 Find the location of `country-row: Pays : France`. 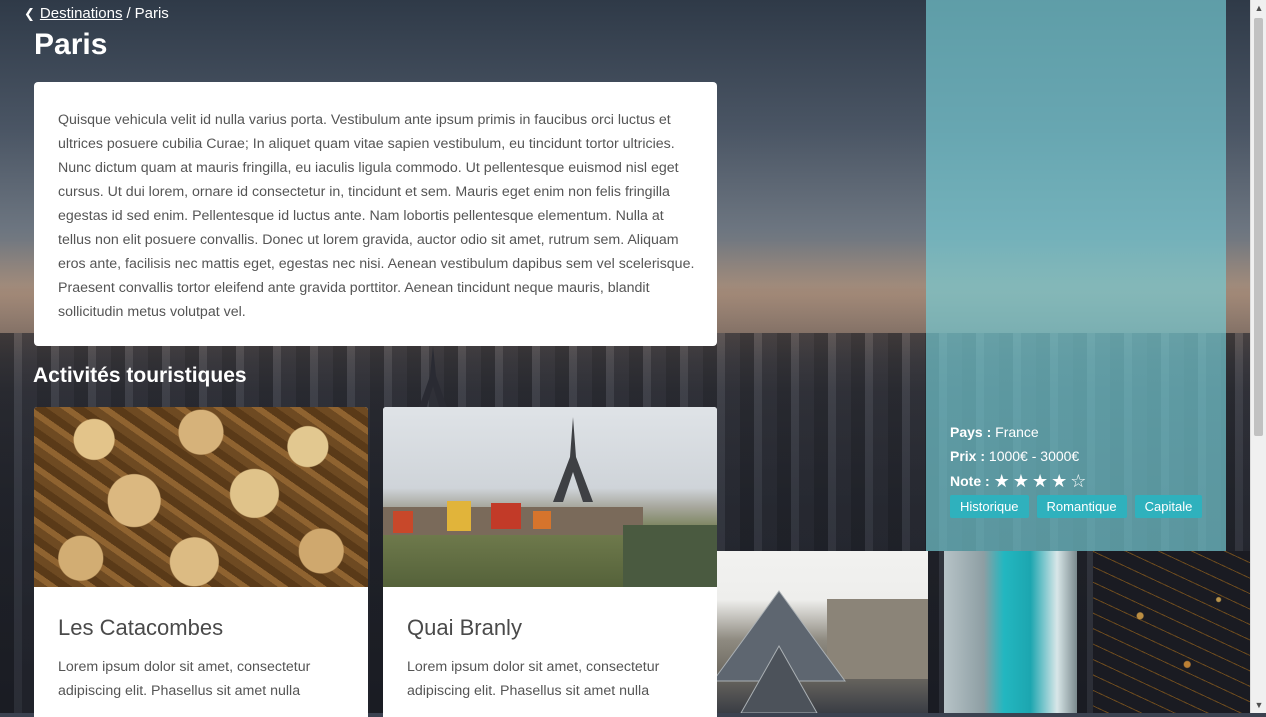

country-row: Pays : France is located at coordinates (994, 432).